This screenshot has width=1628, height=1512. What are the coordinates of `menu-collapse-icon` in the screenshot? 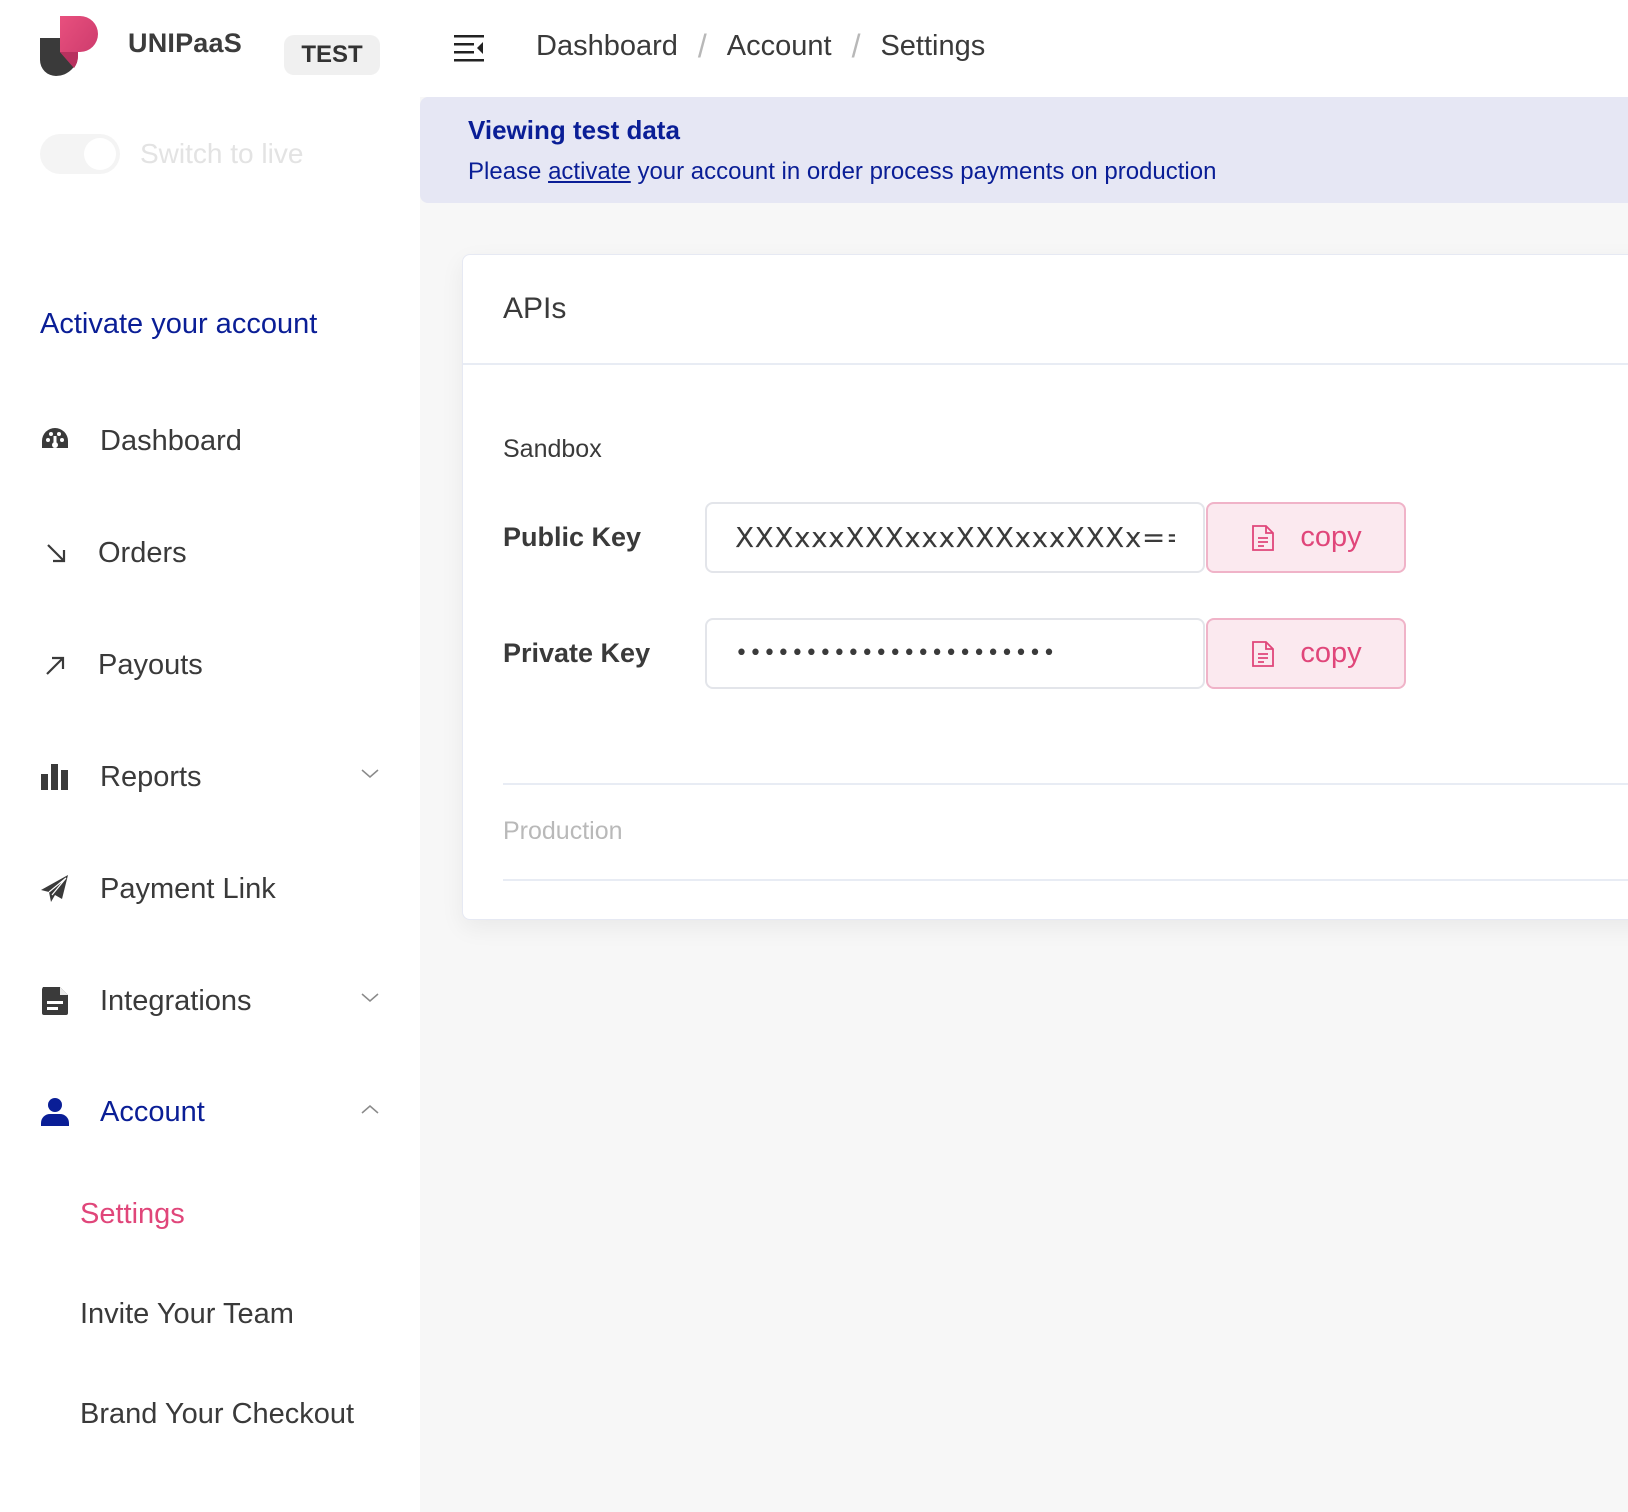 It's located at (469, 48).